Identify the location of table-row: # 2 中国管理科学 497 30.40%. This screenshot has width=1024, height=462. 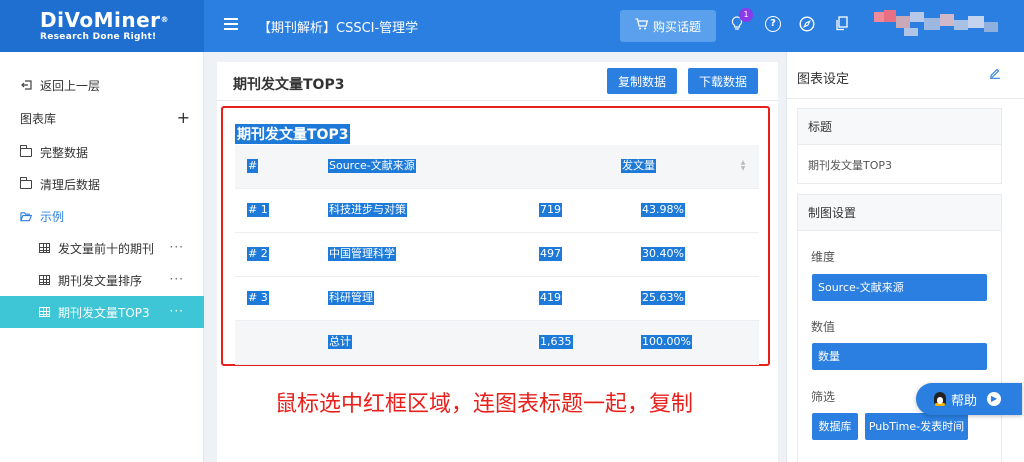
(497, 255).